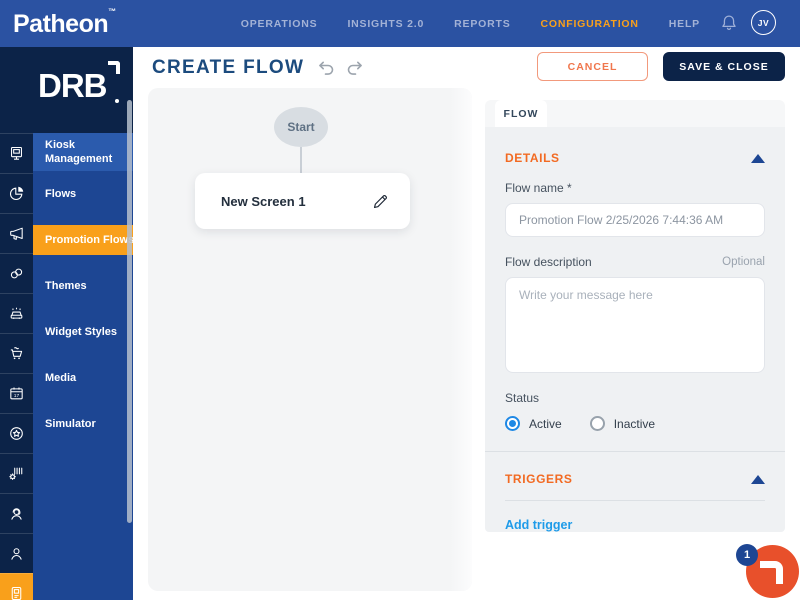 The height and width of the screenshot is (600, 800). I want to click on sidebar-item-flows: Flows, so click(83, 194).